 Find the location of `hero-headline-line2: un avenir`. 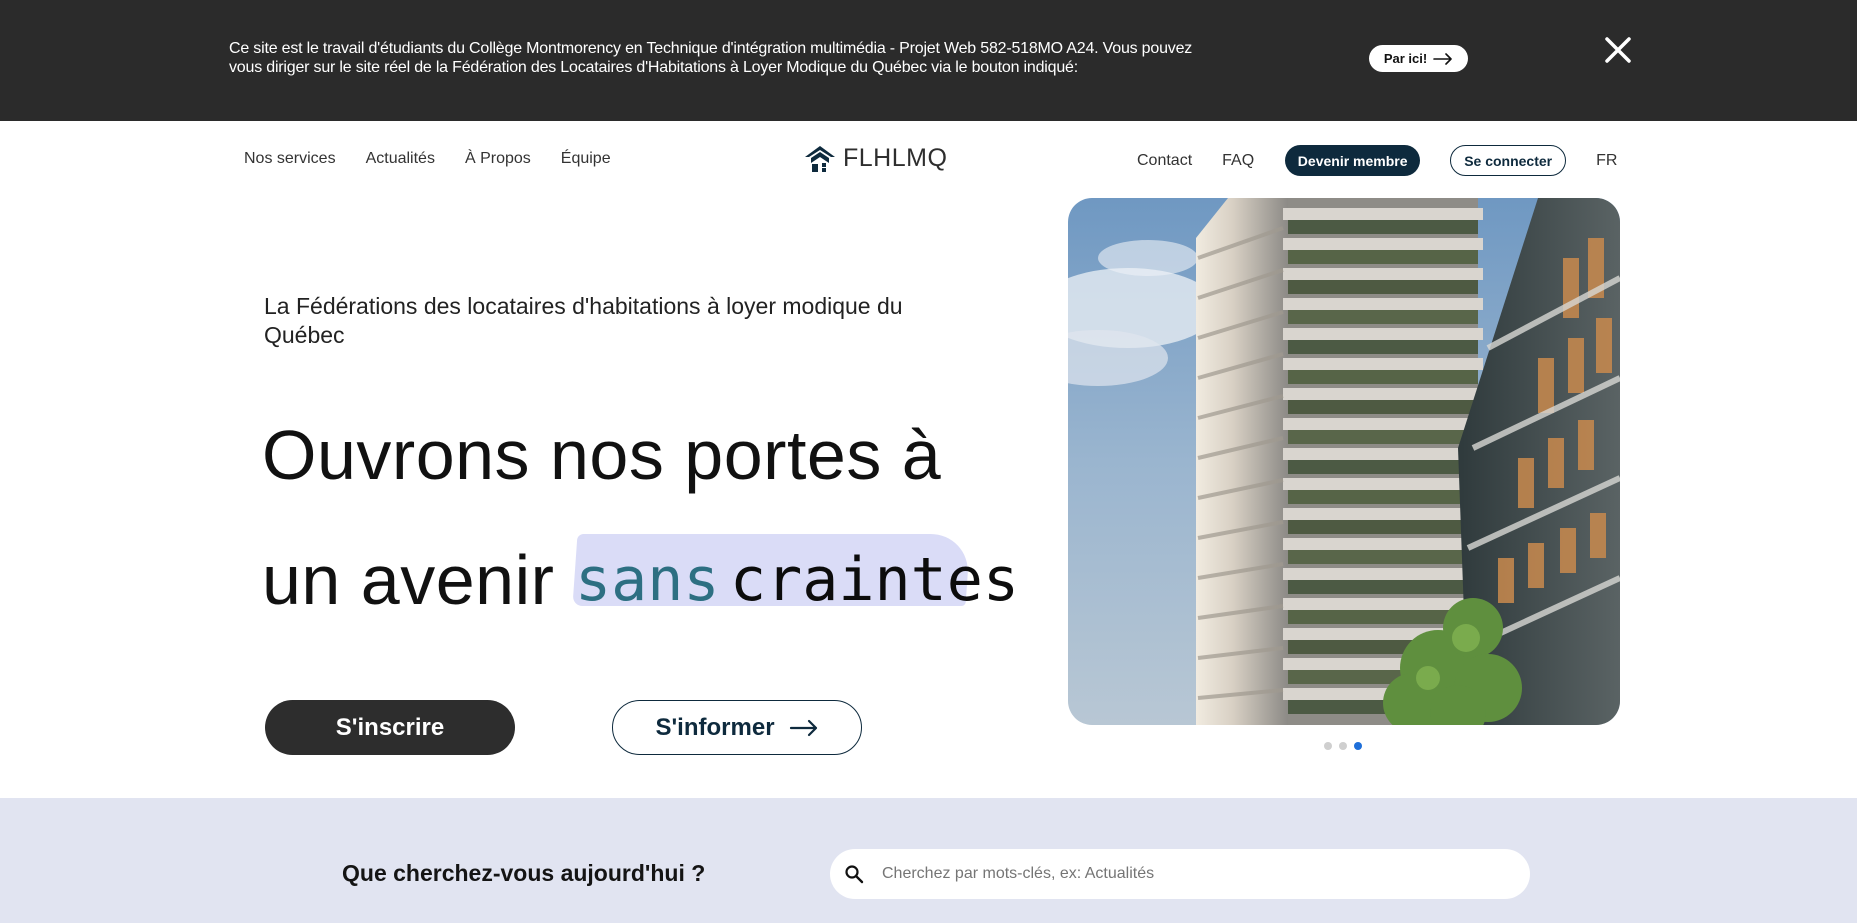

hero-headline-line2: un avenir is located at coordinates (408, 580).